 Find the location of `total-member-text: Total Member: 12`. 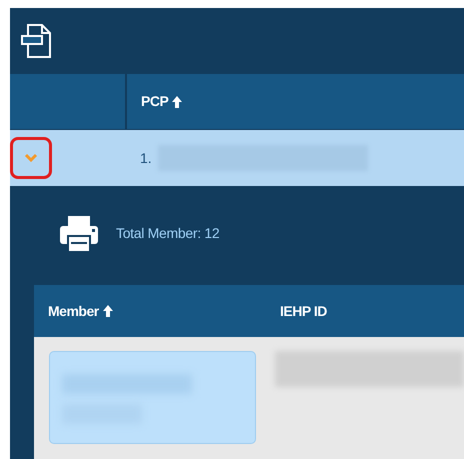

total-member-text: Total Member: 12 is located at coordinates (168, 233).